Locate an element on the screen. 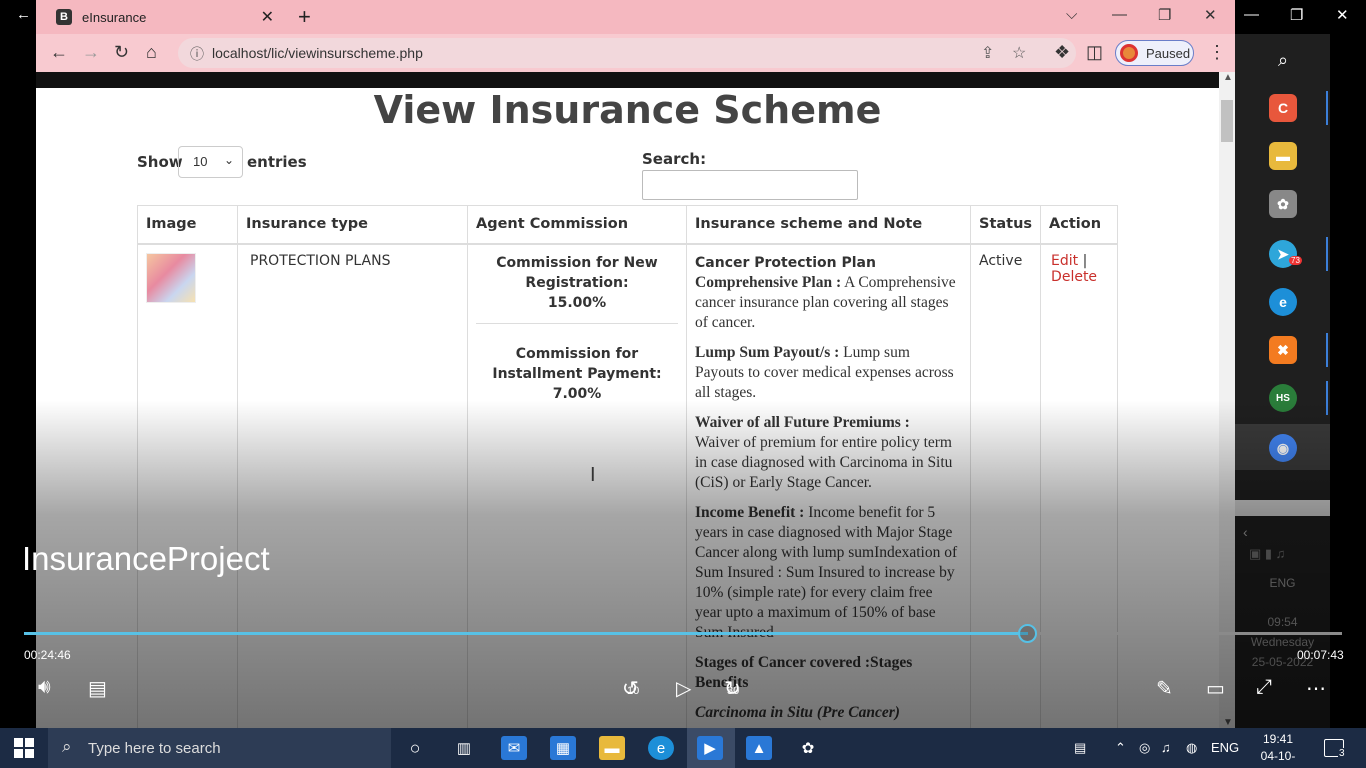 The height and width of the screenshot is (768, 1366). camera-icon: ◎ is located at coordinates (1144, 748).